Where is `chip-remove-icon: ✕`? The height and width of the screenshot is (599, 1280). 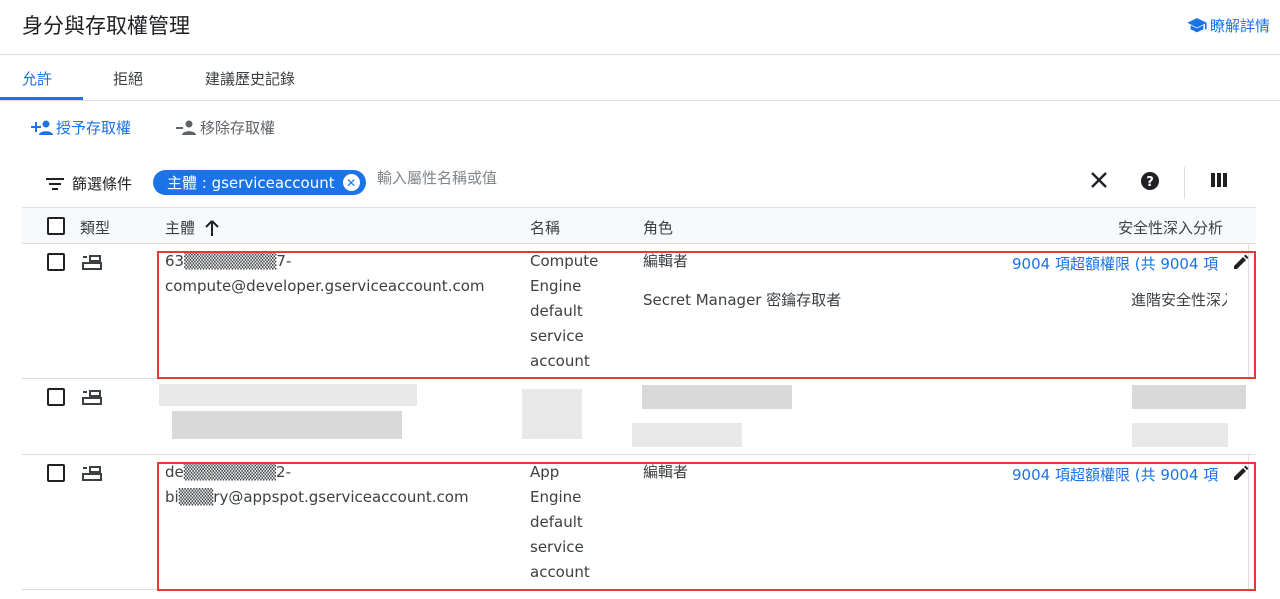 chip-remove-icon: ✕ is located at coordinates (351, 182).